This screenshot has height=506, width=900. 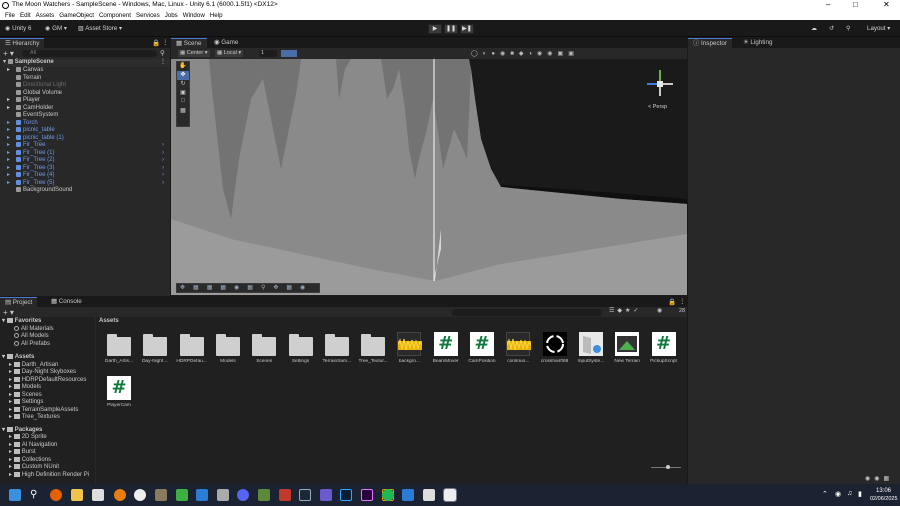 What do you see at coordinates (148, 15) in the screenshot?
I see `menu-services: Services` at bounding box center [148, 15].